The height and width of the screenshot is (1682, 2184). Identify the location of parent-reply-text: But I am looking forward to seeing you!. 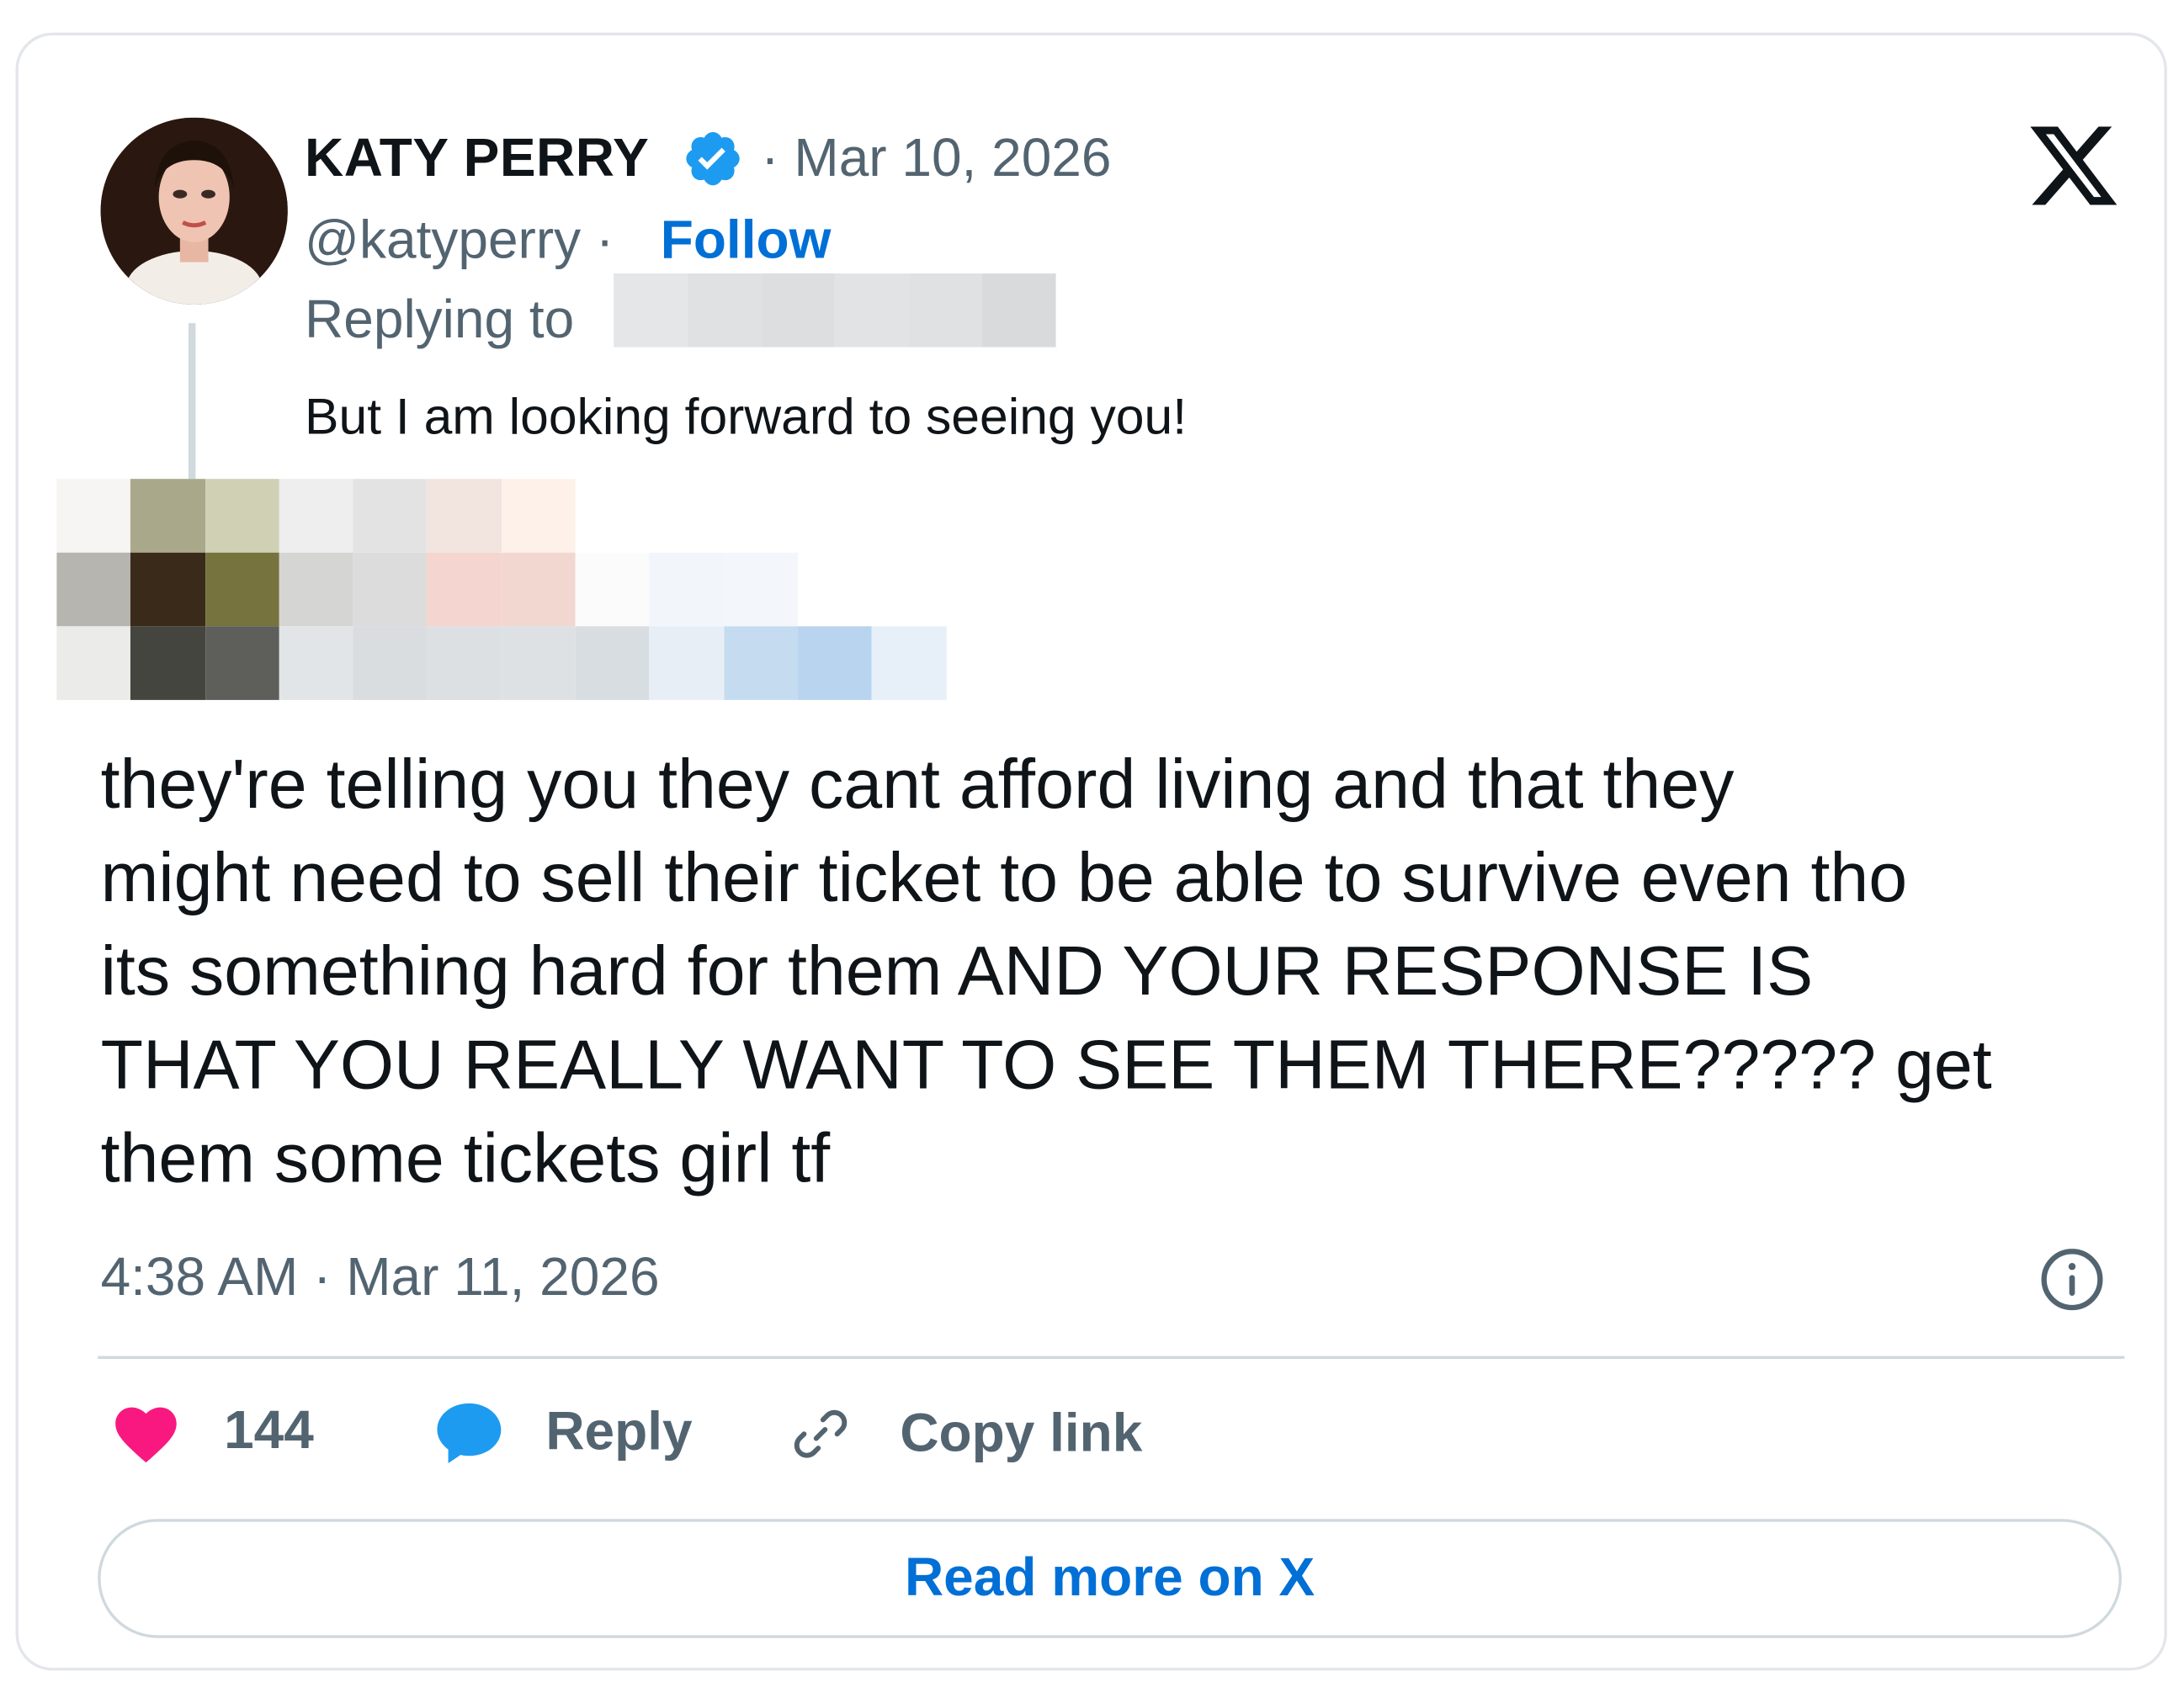
(746, 416).